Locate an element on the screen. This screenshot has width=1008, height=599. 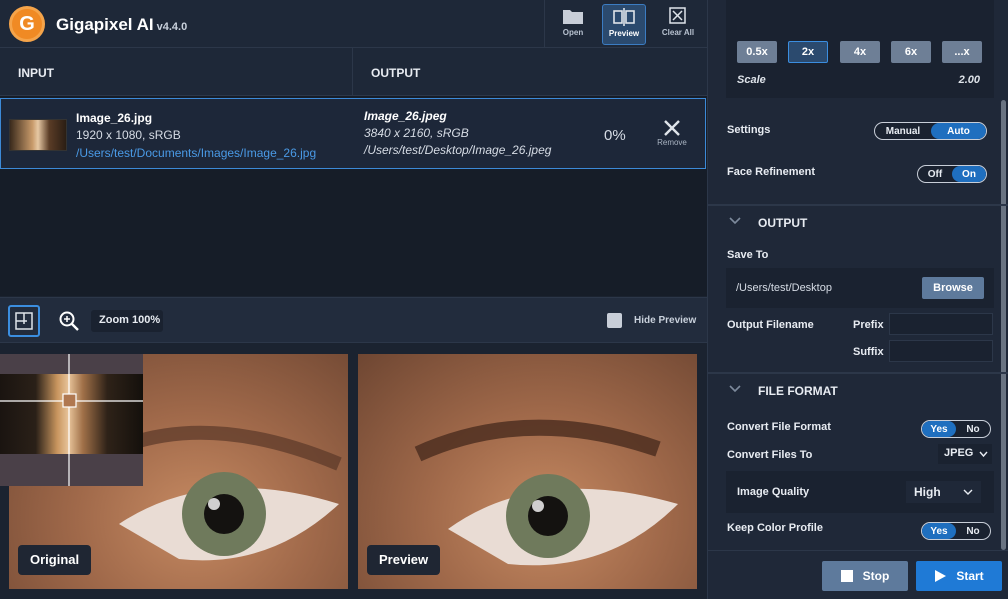
start-label: Start is located at coordinates (970, 576).